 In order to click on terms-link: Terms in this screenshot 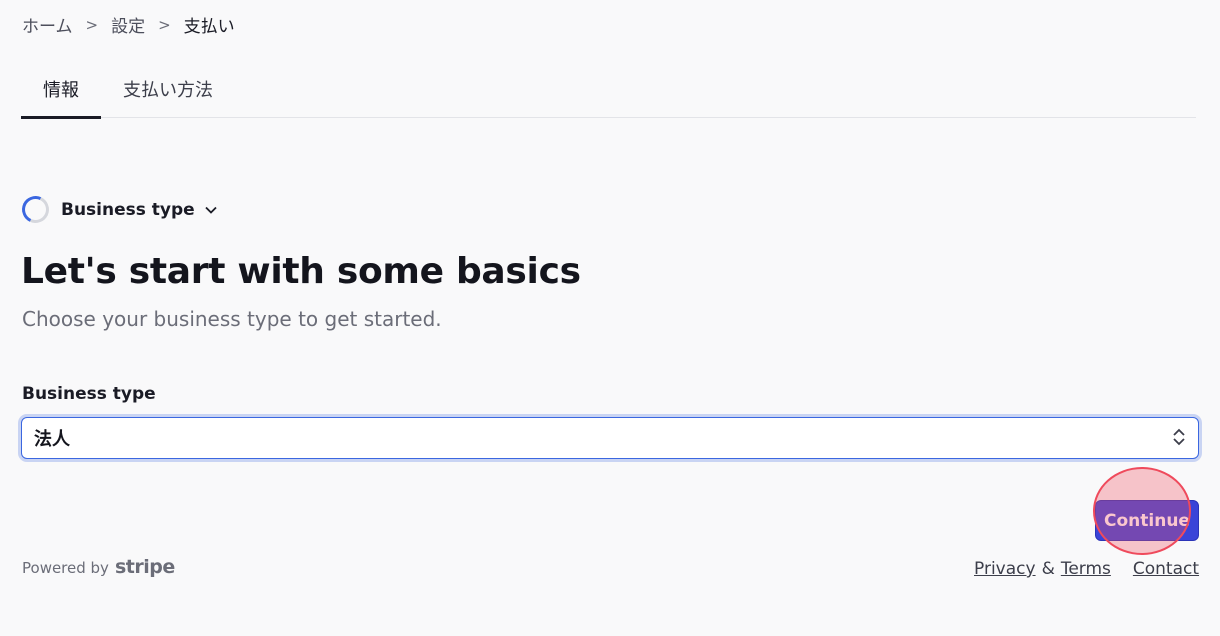, I will do `click(1086, 569)`.